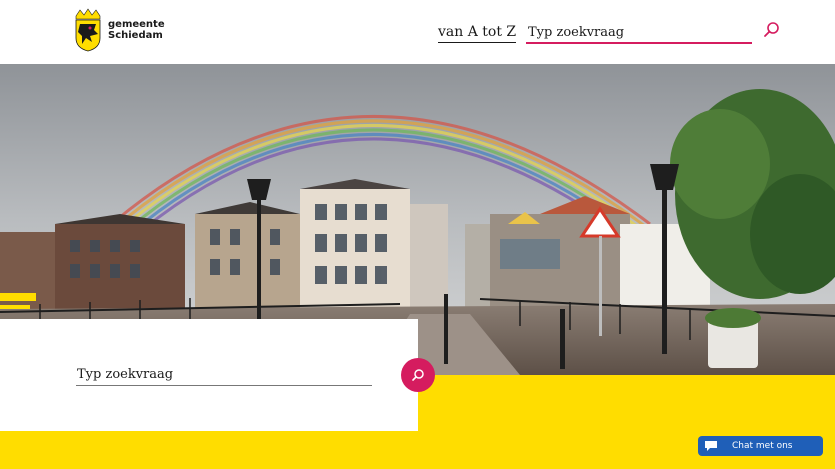 This screenshot has height=469, width=835. Describe the element at coordinates (639, 33) in the screenshot. I see `header-search-input` at that location.